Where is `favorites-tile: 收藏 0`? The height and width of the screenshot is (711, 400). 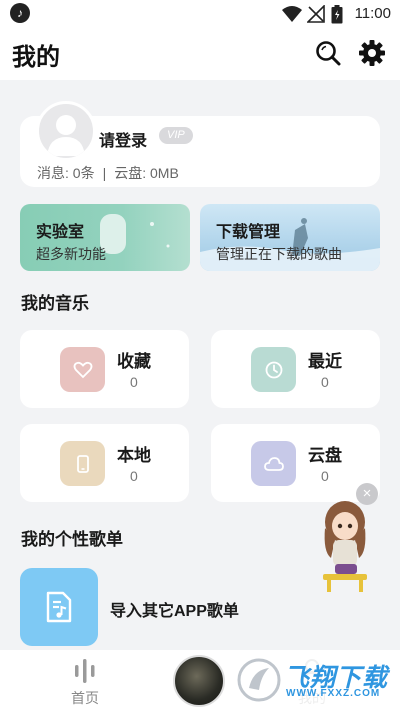 favorites-tile: 收藏 0 is located at coordinates (104, 369).